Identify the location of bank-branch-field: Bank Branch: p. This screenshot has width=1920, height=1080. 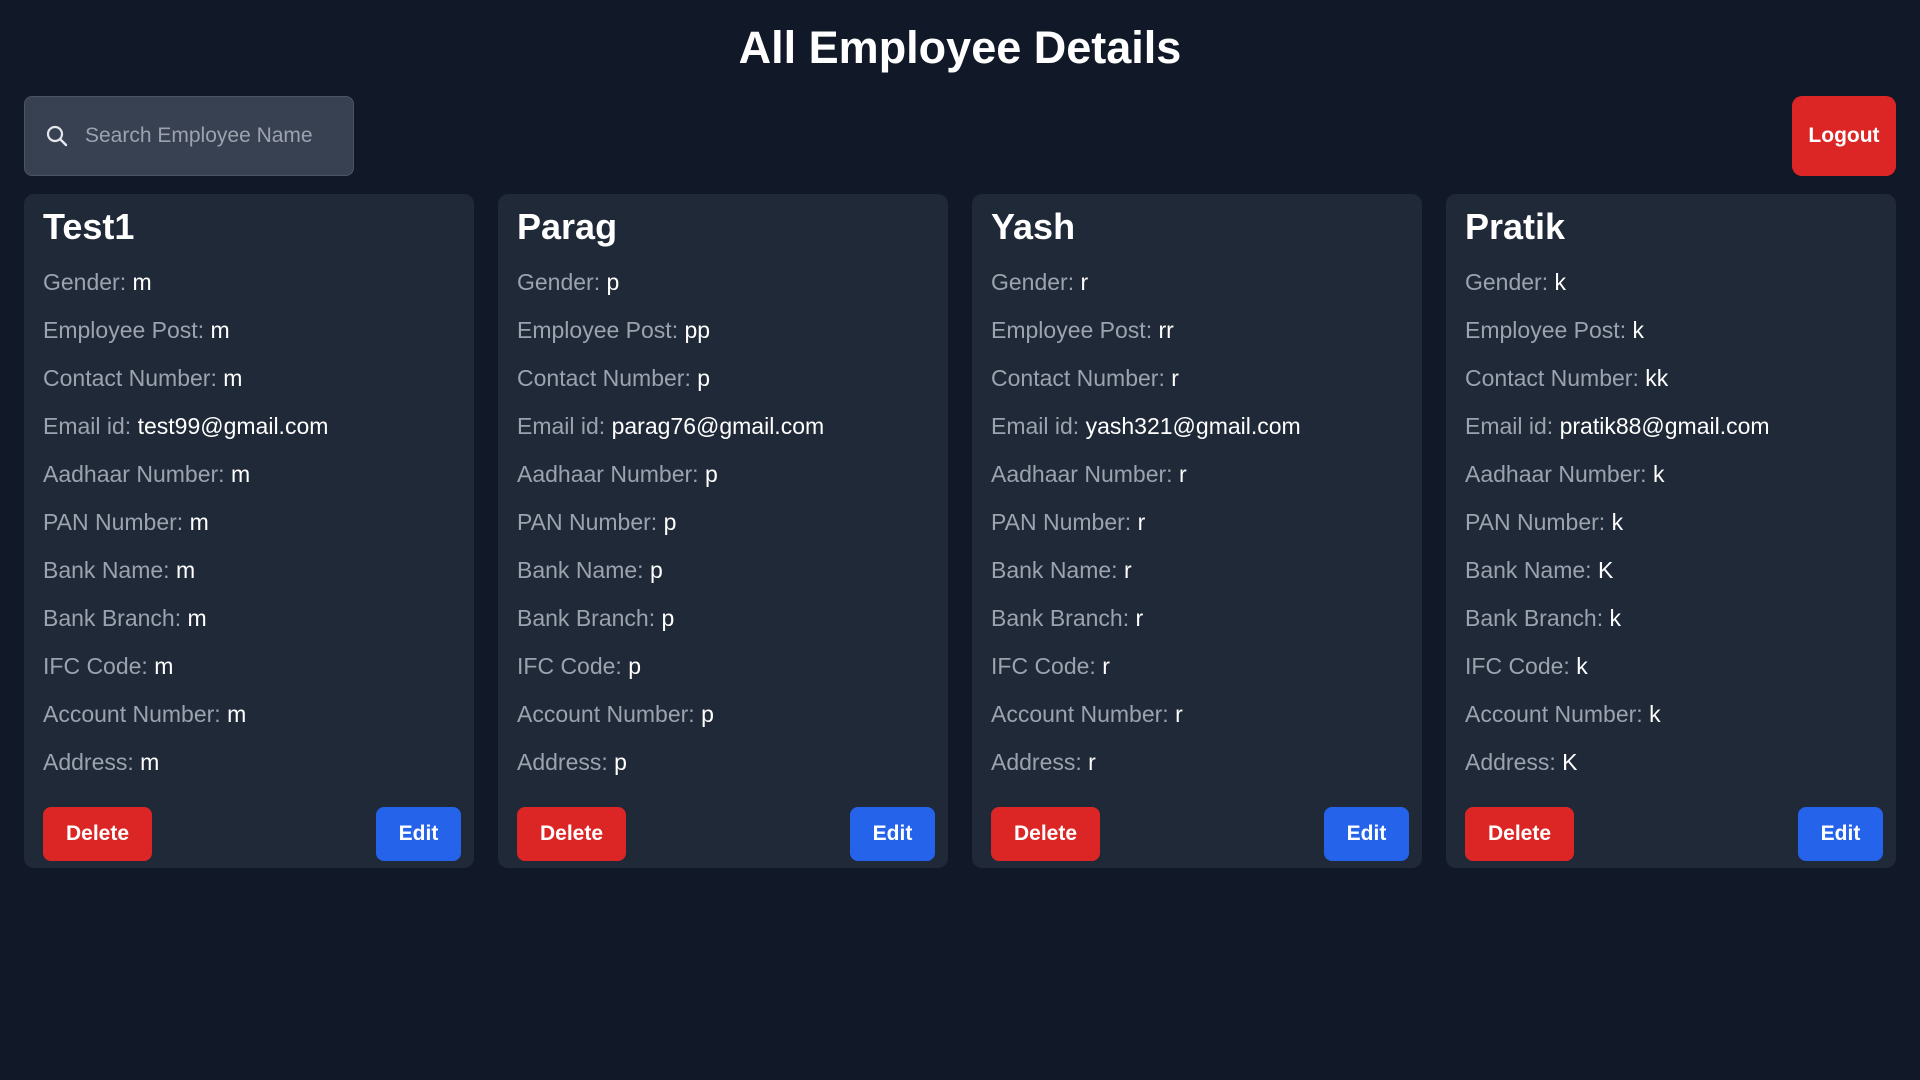
(670, 630).